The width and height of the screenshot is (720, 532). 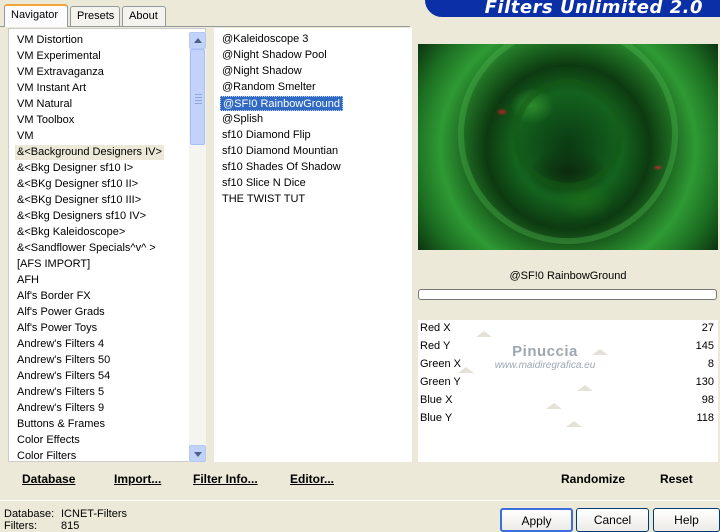 I want to click on slider-value: 118, so click(x=705, y=418).